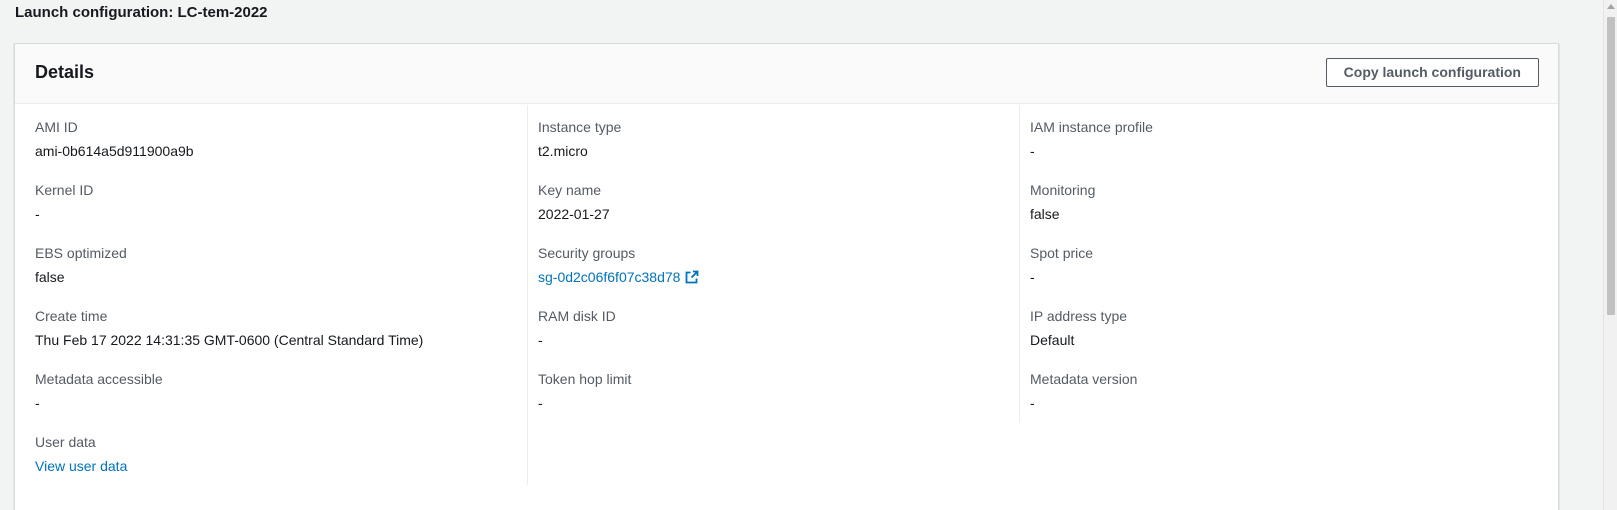 Image resolution: width=1617 pixels, height=510 pixels. I want to click on field-label: Security groups, so click(587, 253).